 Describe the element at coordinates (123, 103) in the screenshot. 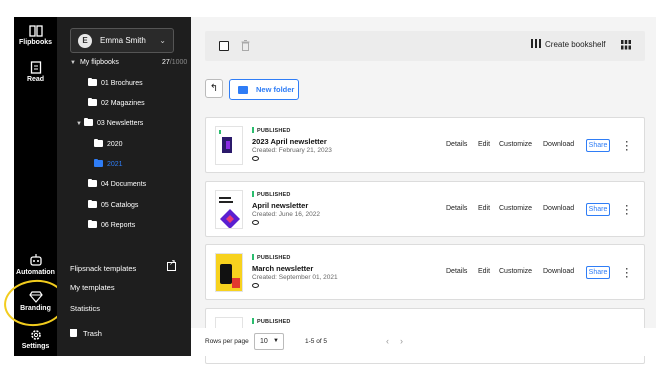

I see `folder-label: 02 Magazines` at that location.